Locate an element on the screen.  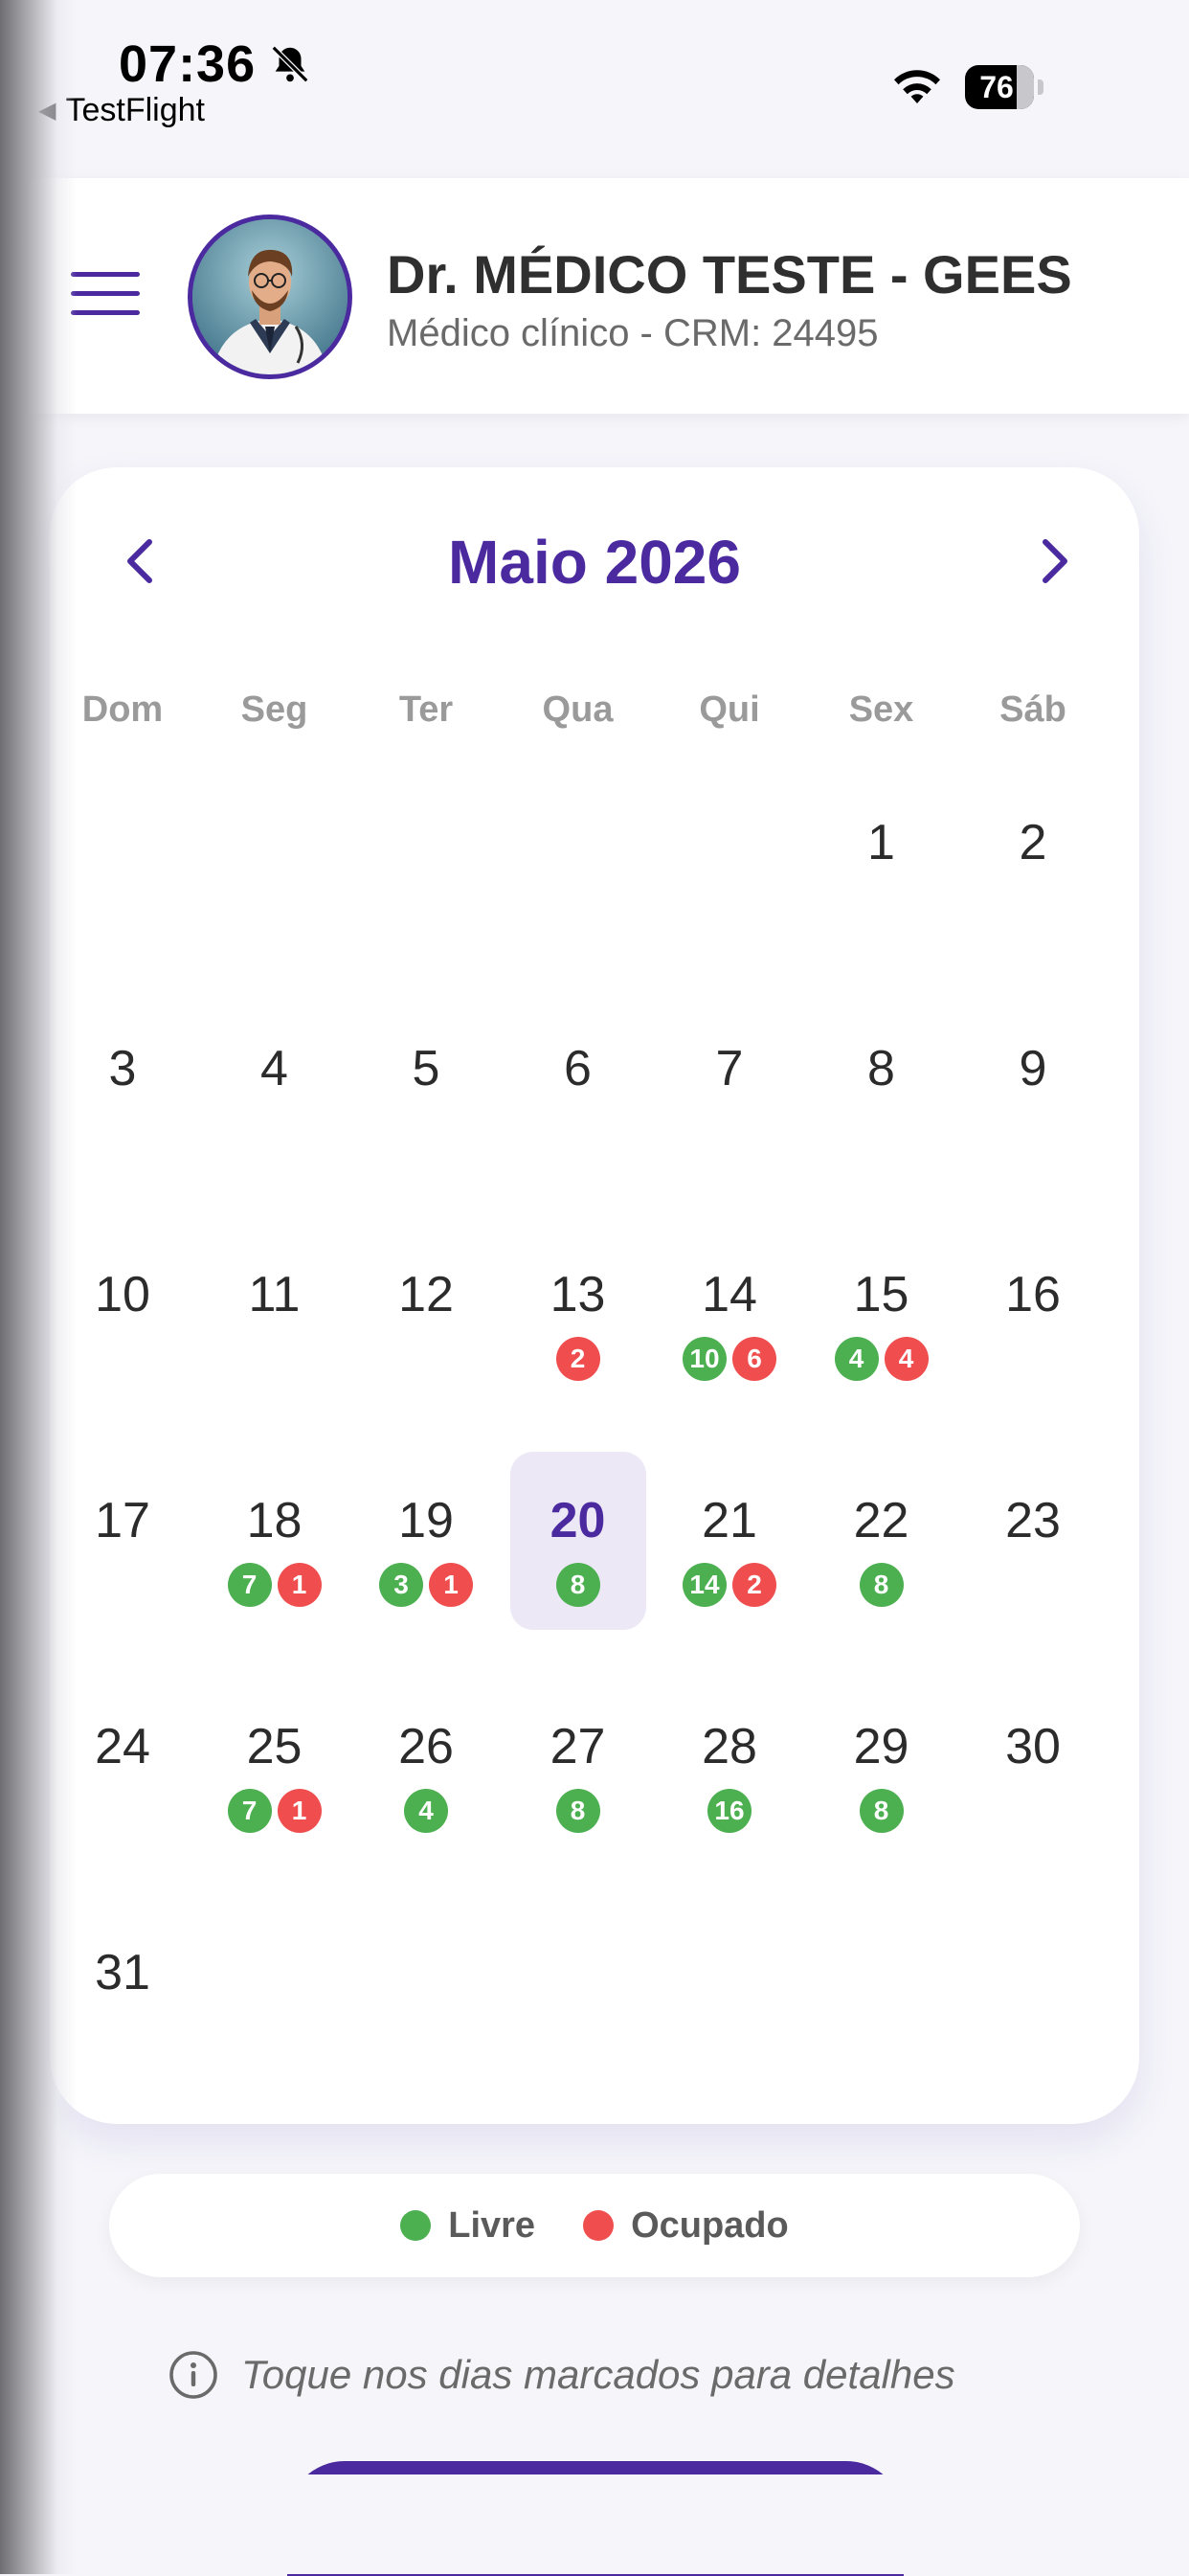
calendar-day-28: 28 16 is located at coordinates (729, 1767).